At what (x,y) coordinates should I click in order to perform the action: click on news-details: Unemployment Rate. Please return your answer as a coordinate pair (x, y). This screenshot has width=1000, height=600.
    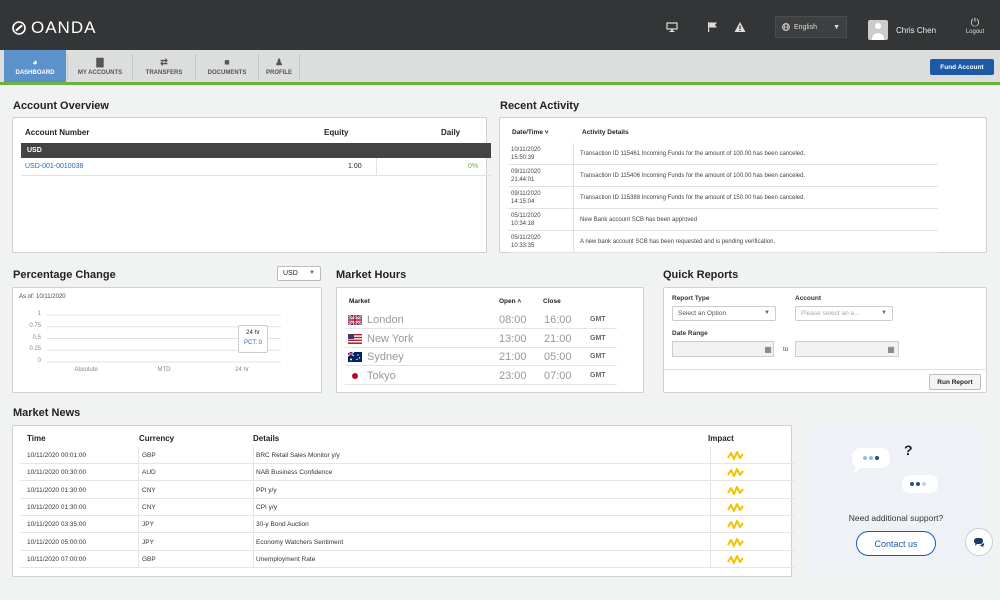
    Looking at the image, I should click on (286, 559).